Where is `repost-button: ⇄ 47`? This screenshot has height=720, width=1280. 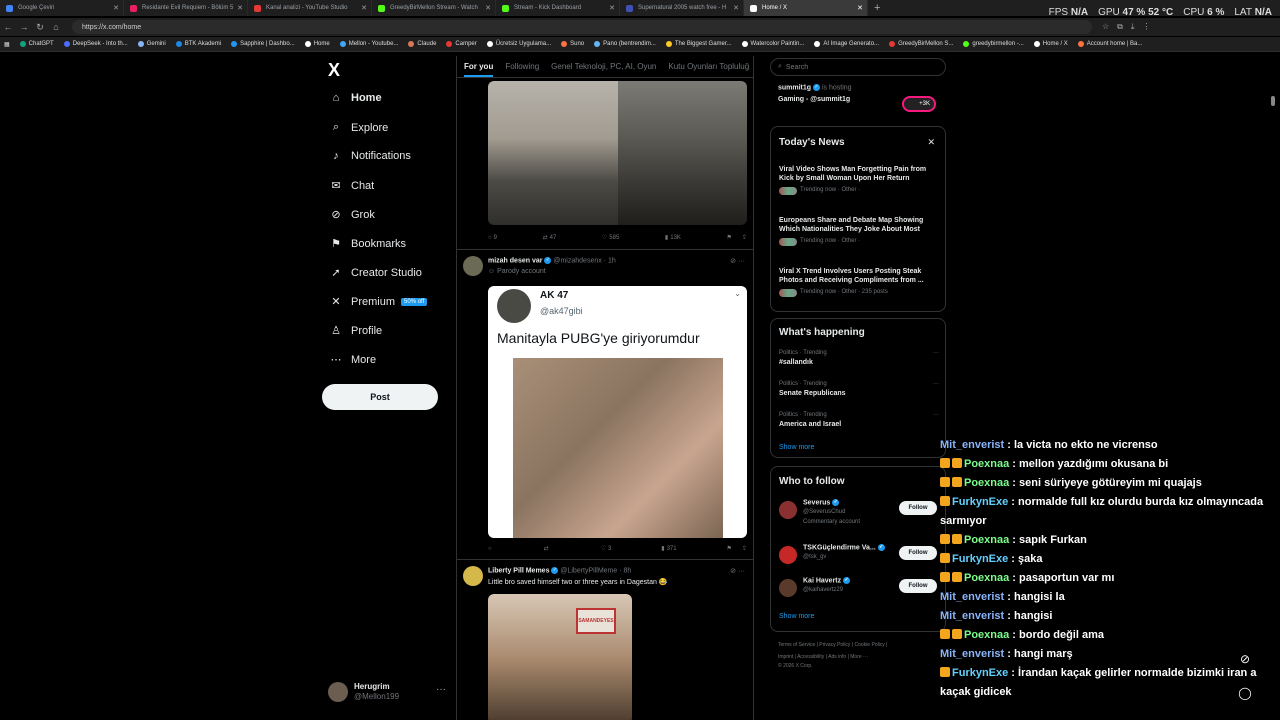 repost-button: ⇄ 47 is located at coordinates (550, 238).